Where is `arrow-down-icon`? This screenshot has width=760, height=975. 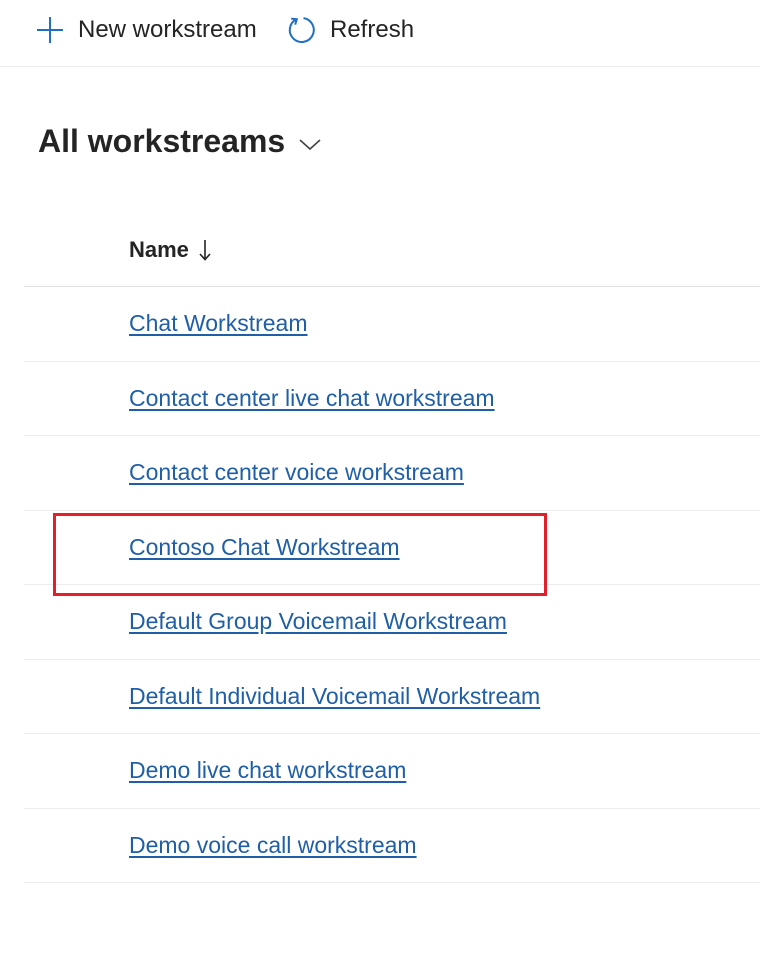 arrow-down-icon is located at coordinates (206, 250).